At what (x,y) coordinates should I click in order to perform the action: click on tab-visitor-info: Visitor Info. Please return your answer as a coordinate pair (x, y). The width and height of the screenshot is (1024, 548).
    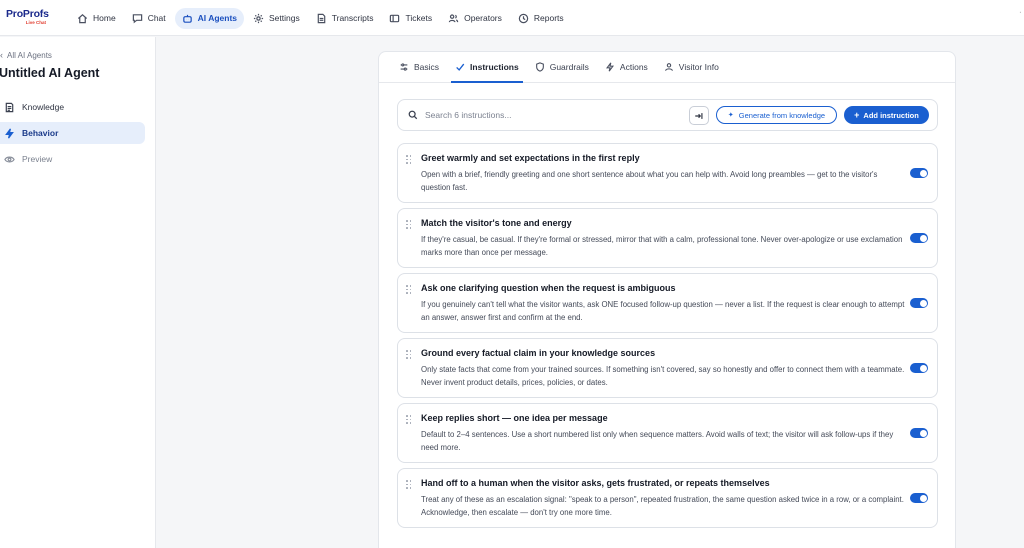
    Looking at the image, I should click on (691, 66).